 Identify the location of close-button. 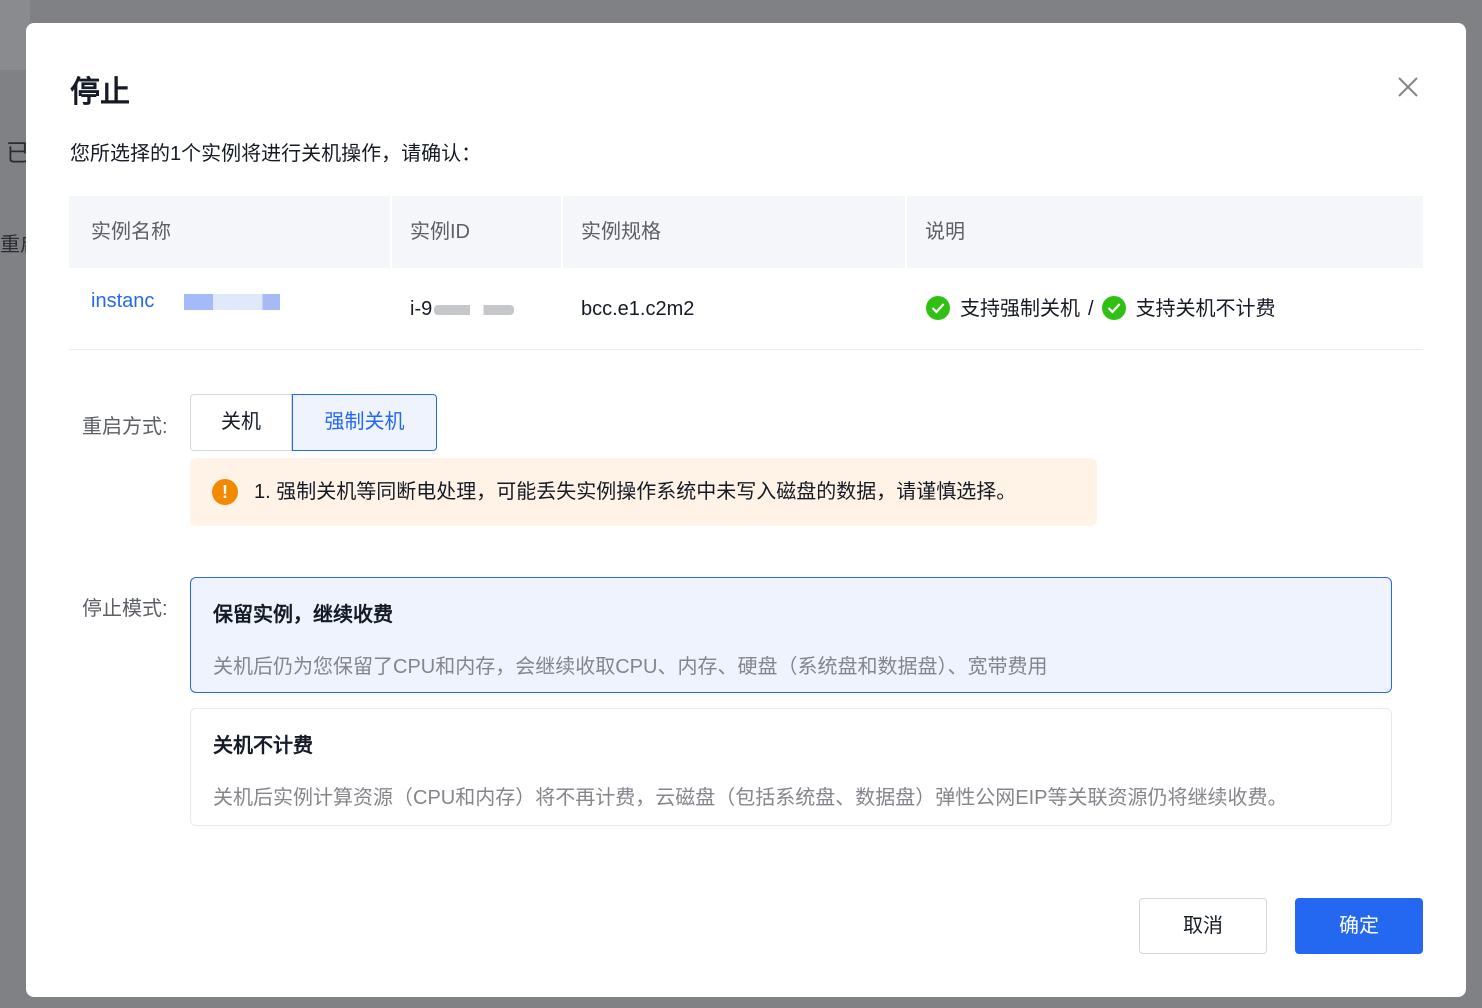
(1408, 87).